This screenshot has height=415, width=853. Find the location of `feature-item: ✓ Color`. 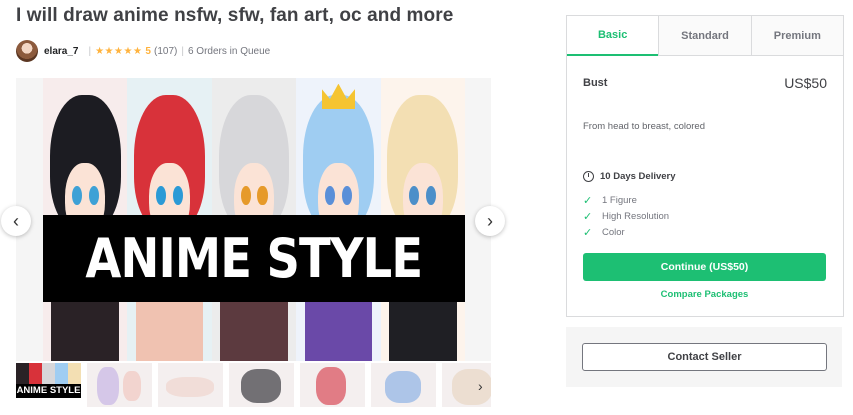

feature-item: ✓ Color is located at coordinates (626, 232).